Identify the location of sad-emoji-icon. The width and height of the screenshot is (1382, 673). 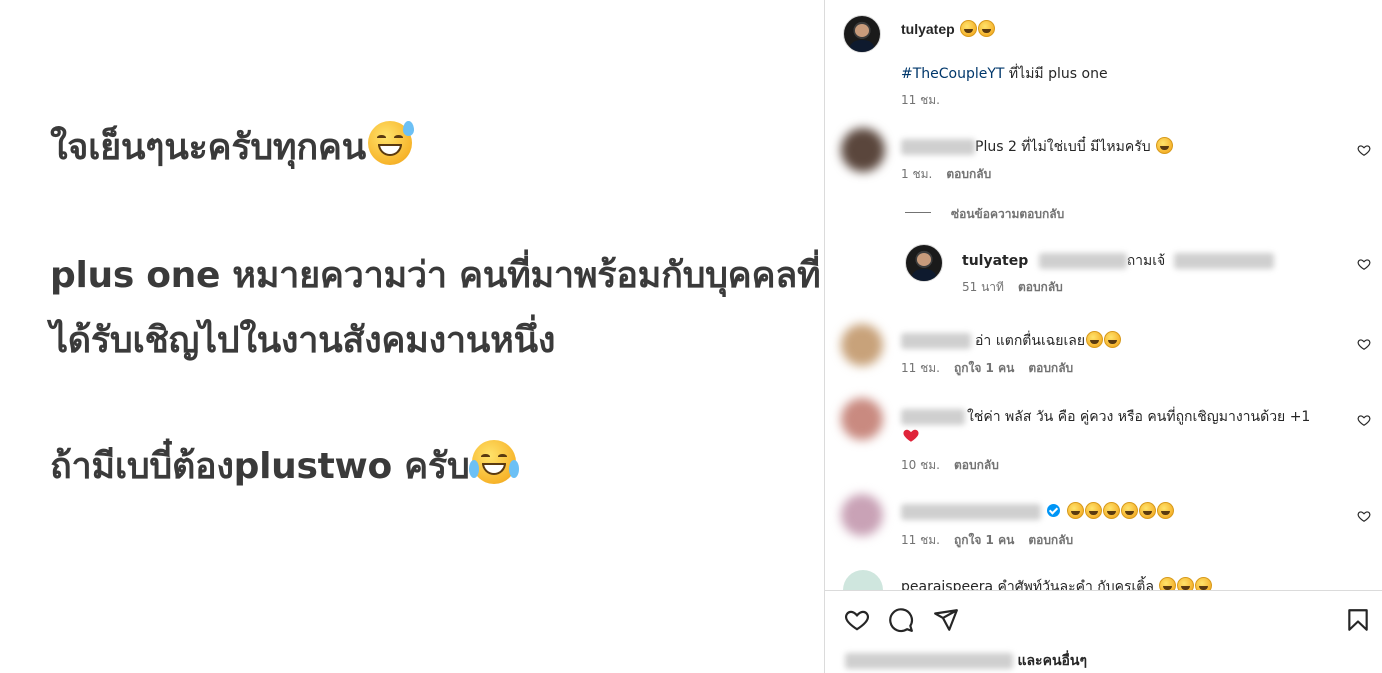
(986, 28).